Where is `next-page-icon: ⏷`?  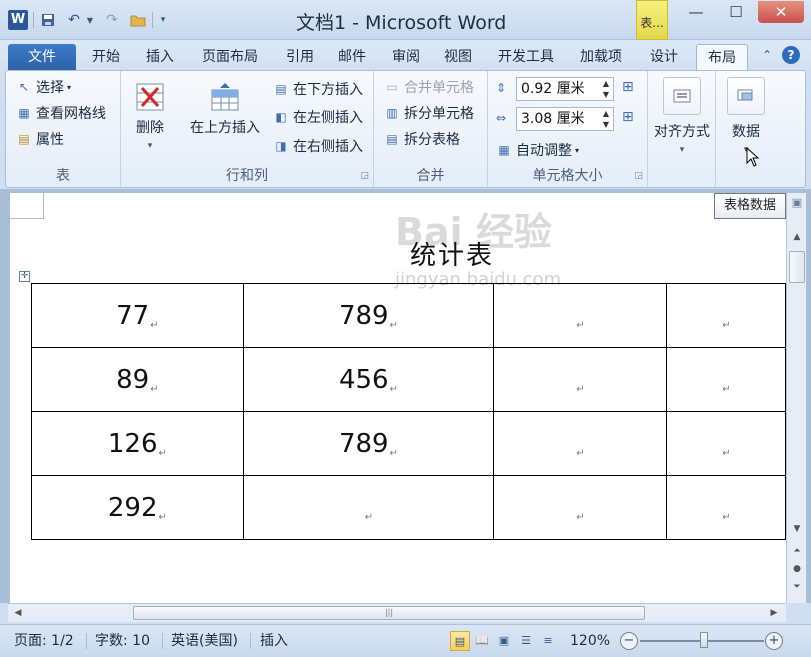 next-page-icon: ⏷ is located at coordinates (797, 587).